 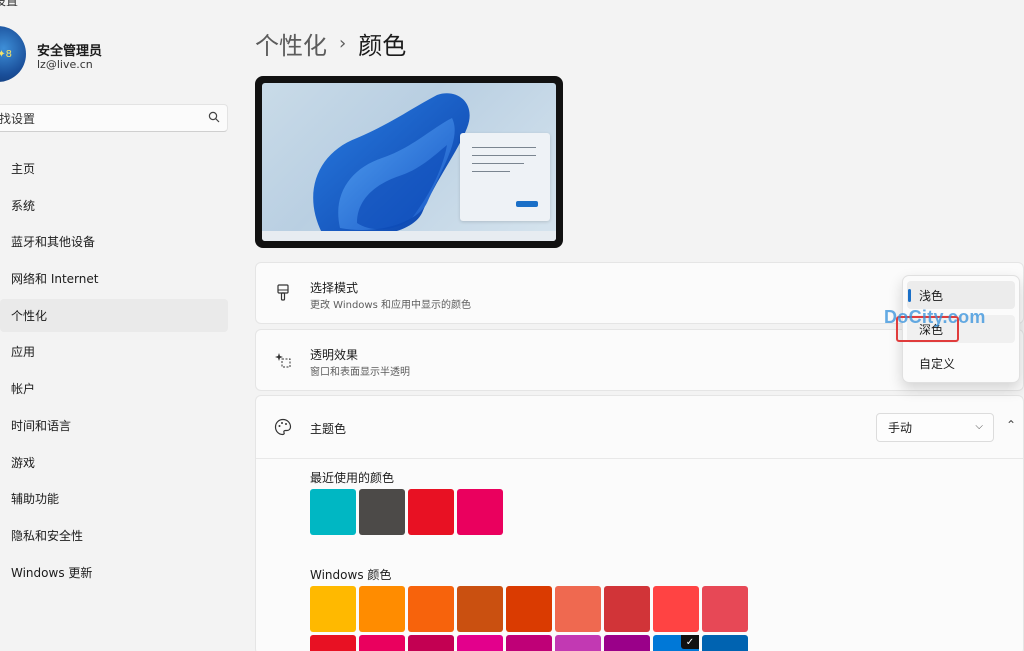 I want to click on recent-colors-label: 最近使用的颜色, so click(x=352, y=478).